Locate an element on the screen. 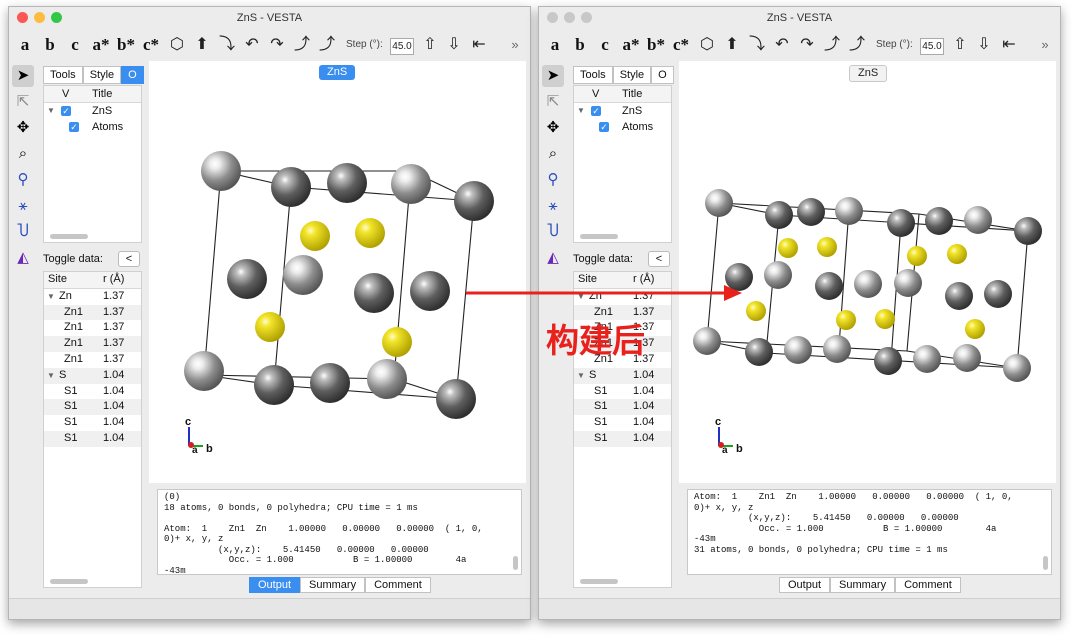  tab-output: Output is located at coordinates (275, 585).